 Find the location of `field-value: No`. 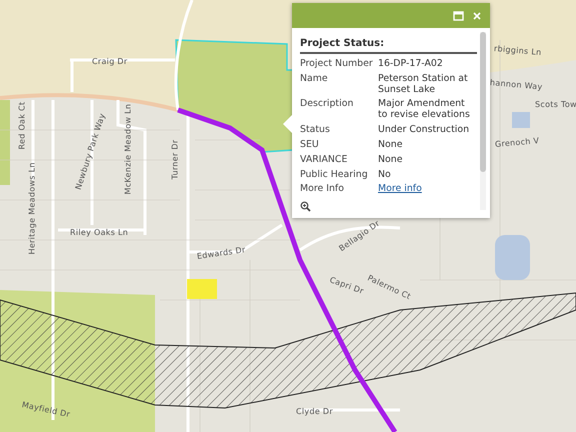

field-value: No is located at coordinates (385, 175).